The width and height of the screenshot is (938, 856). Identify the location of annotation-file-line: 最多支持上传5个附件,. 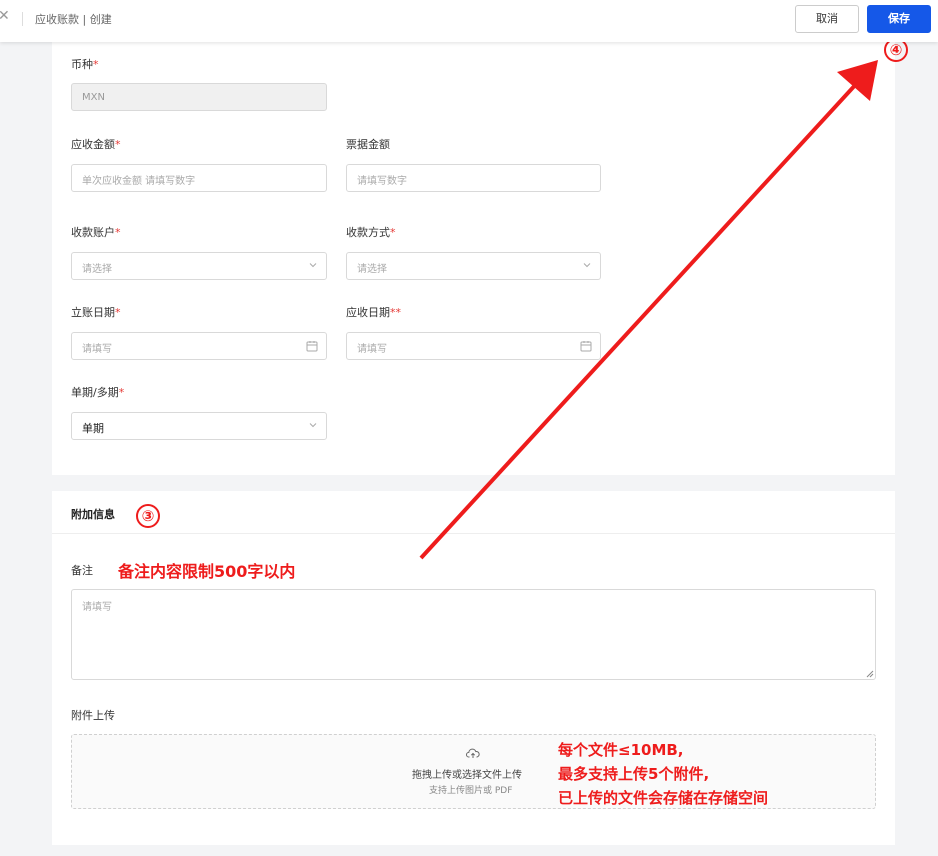
(634, 774).